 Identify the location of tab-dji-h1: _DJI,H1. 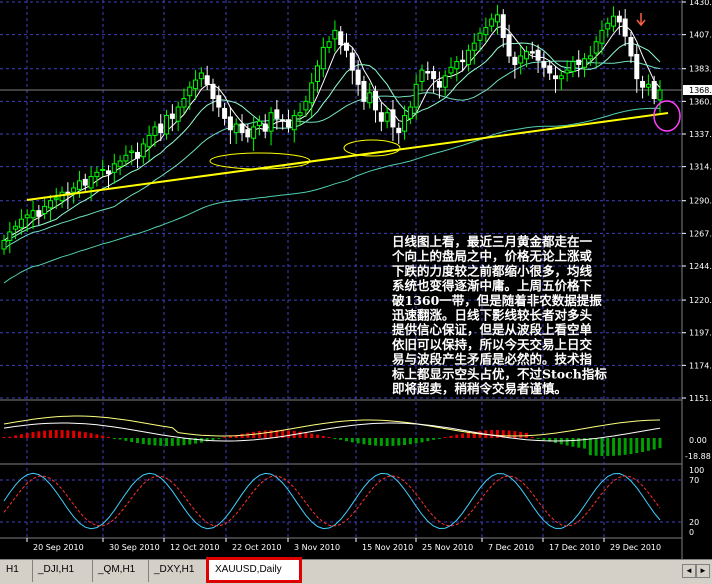
(62, 571).